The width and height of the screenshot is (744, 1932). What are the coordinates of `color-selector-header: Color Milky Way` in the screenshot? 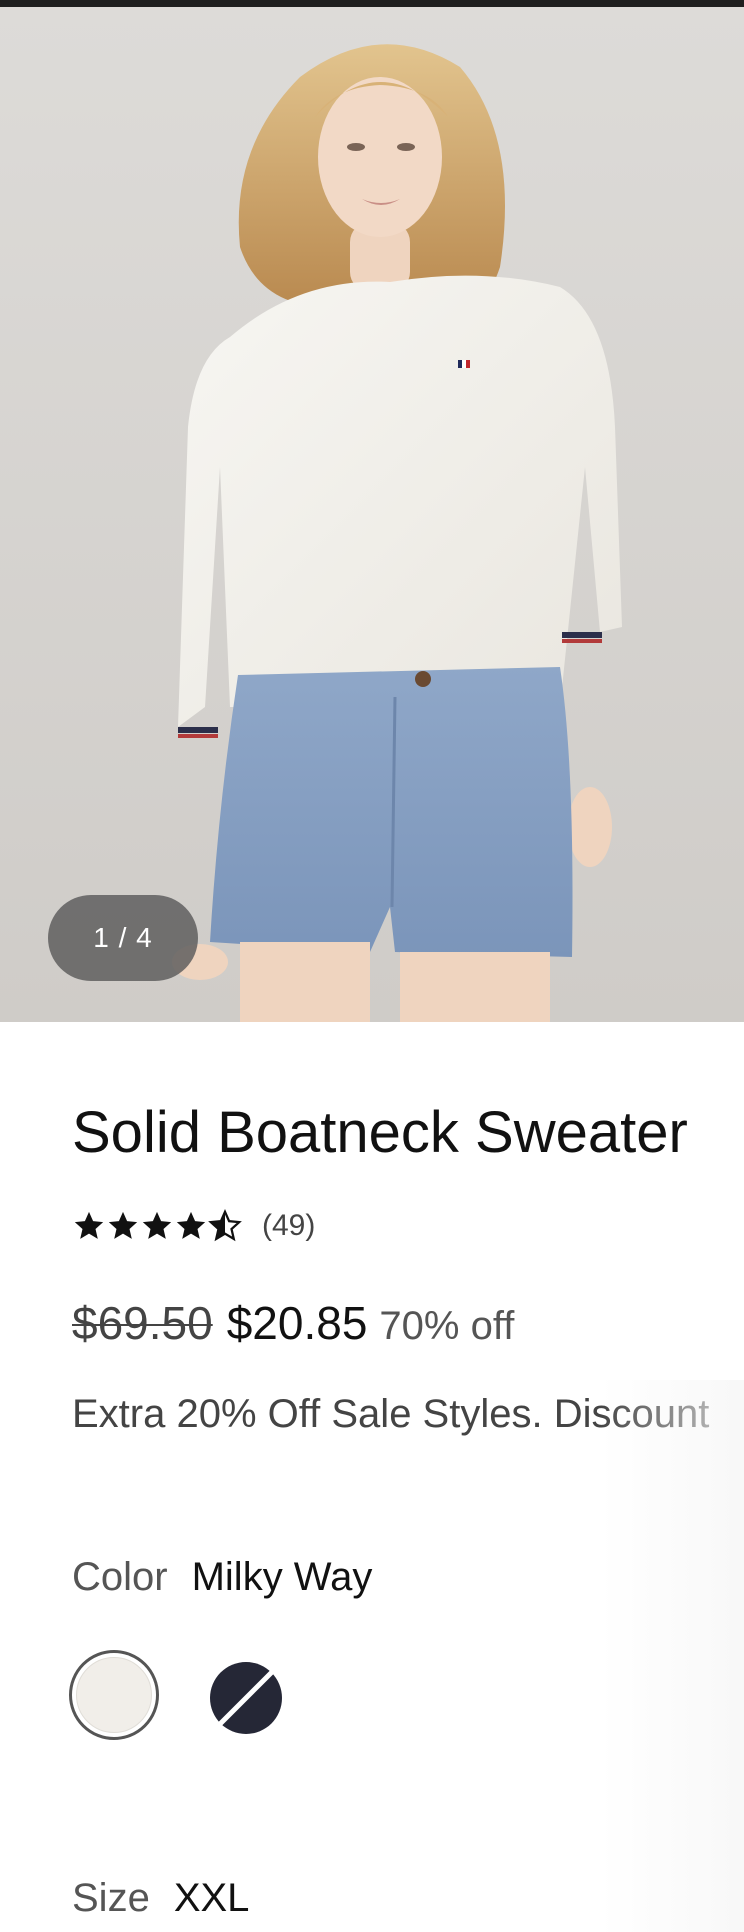 It's located at (408, 1577).